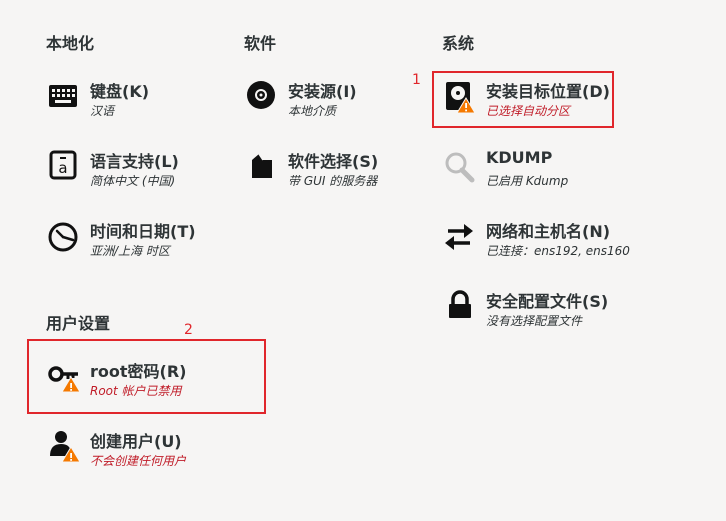  Describe the element at coordinates (188, 330) in the screenshot. I see `annotation-number-2: 2` at that location.